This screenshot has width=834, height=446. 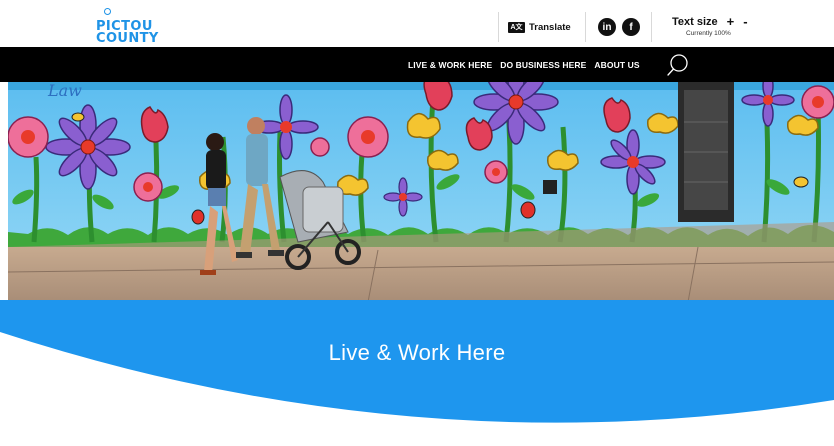 I want to click on nav-item-do-business: DO BUSINESS HERE, so click(x=543, y=65).